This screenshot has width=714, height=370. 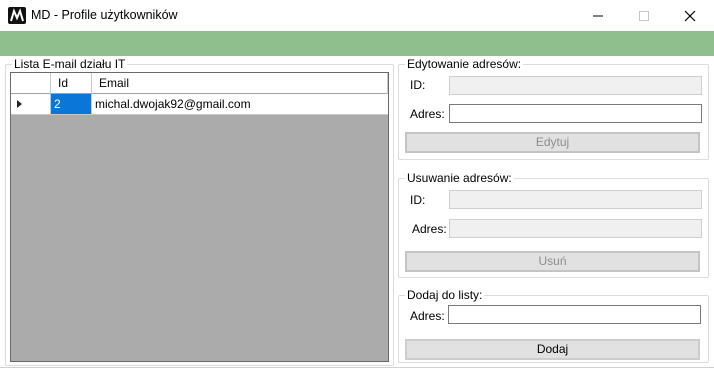 What do you see at coordinates (17, 15) in the screenshot?
I see `app-logo-icon` at bounding box center [17, 15].